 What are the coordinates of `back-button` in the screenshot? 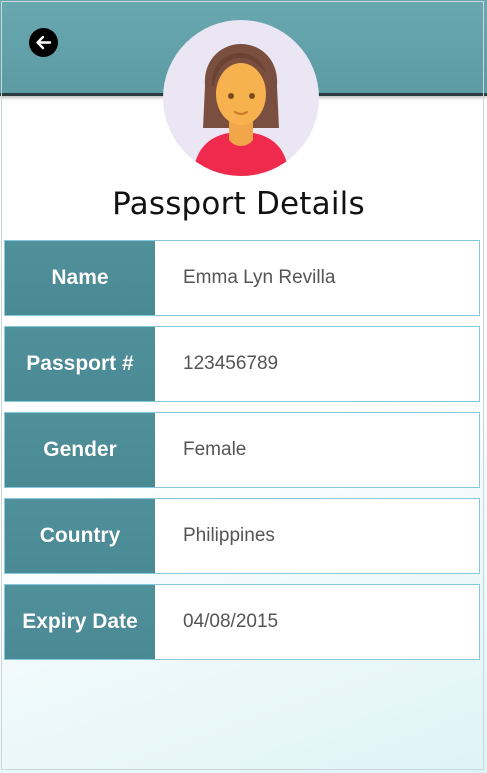 It's located at (43, 42).